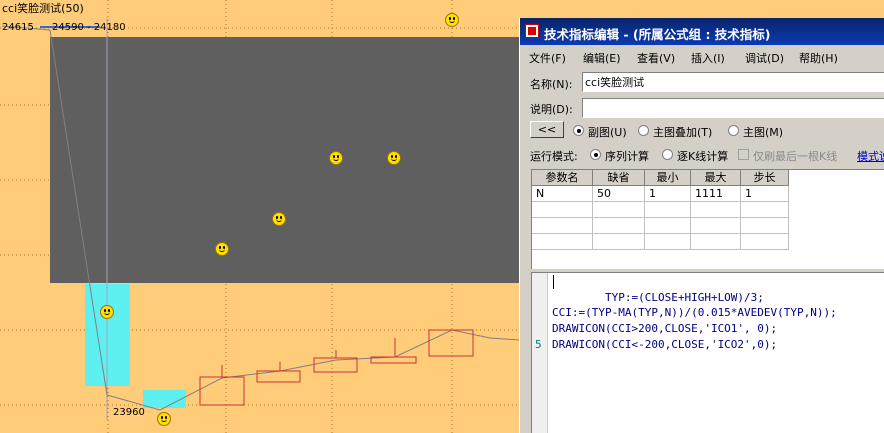 The width and height of the screenshot is (884, 433). What do you see at coordinates (870, 156) in the screenshot?
I see `mode-help-link: 模式说` at bounding box center [870, 156].